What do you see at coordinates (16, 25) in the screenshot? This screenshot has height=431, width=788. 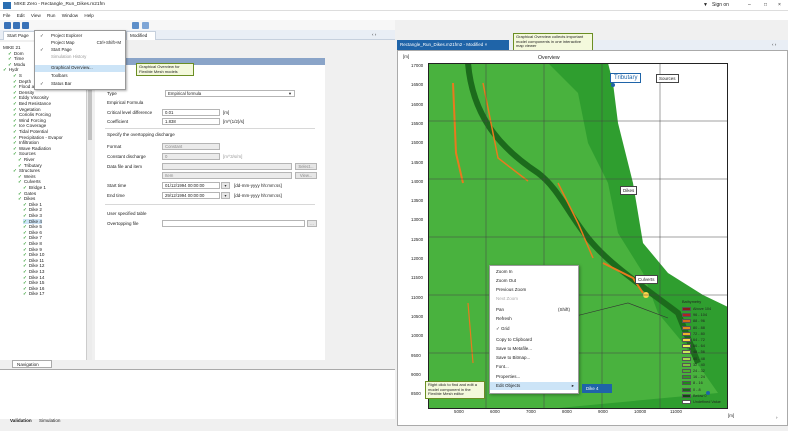 I see `open-icon` at bounding box center [16, 25].